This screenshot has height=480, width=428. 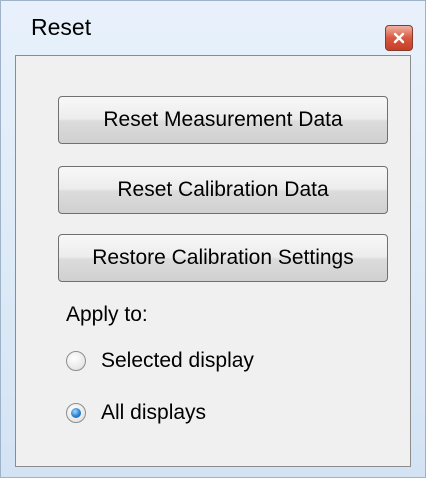 I want to click on radio-label-all-displays: All displays, so click(x=154, y=412).